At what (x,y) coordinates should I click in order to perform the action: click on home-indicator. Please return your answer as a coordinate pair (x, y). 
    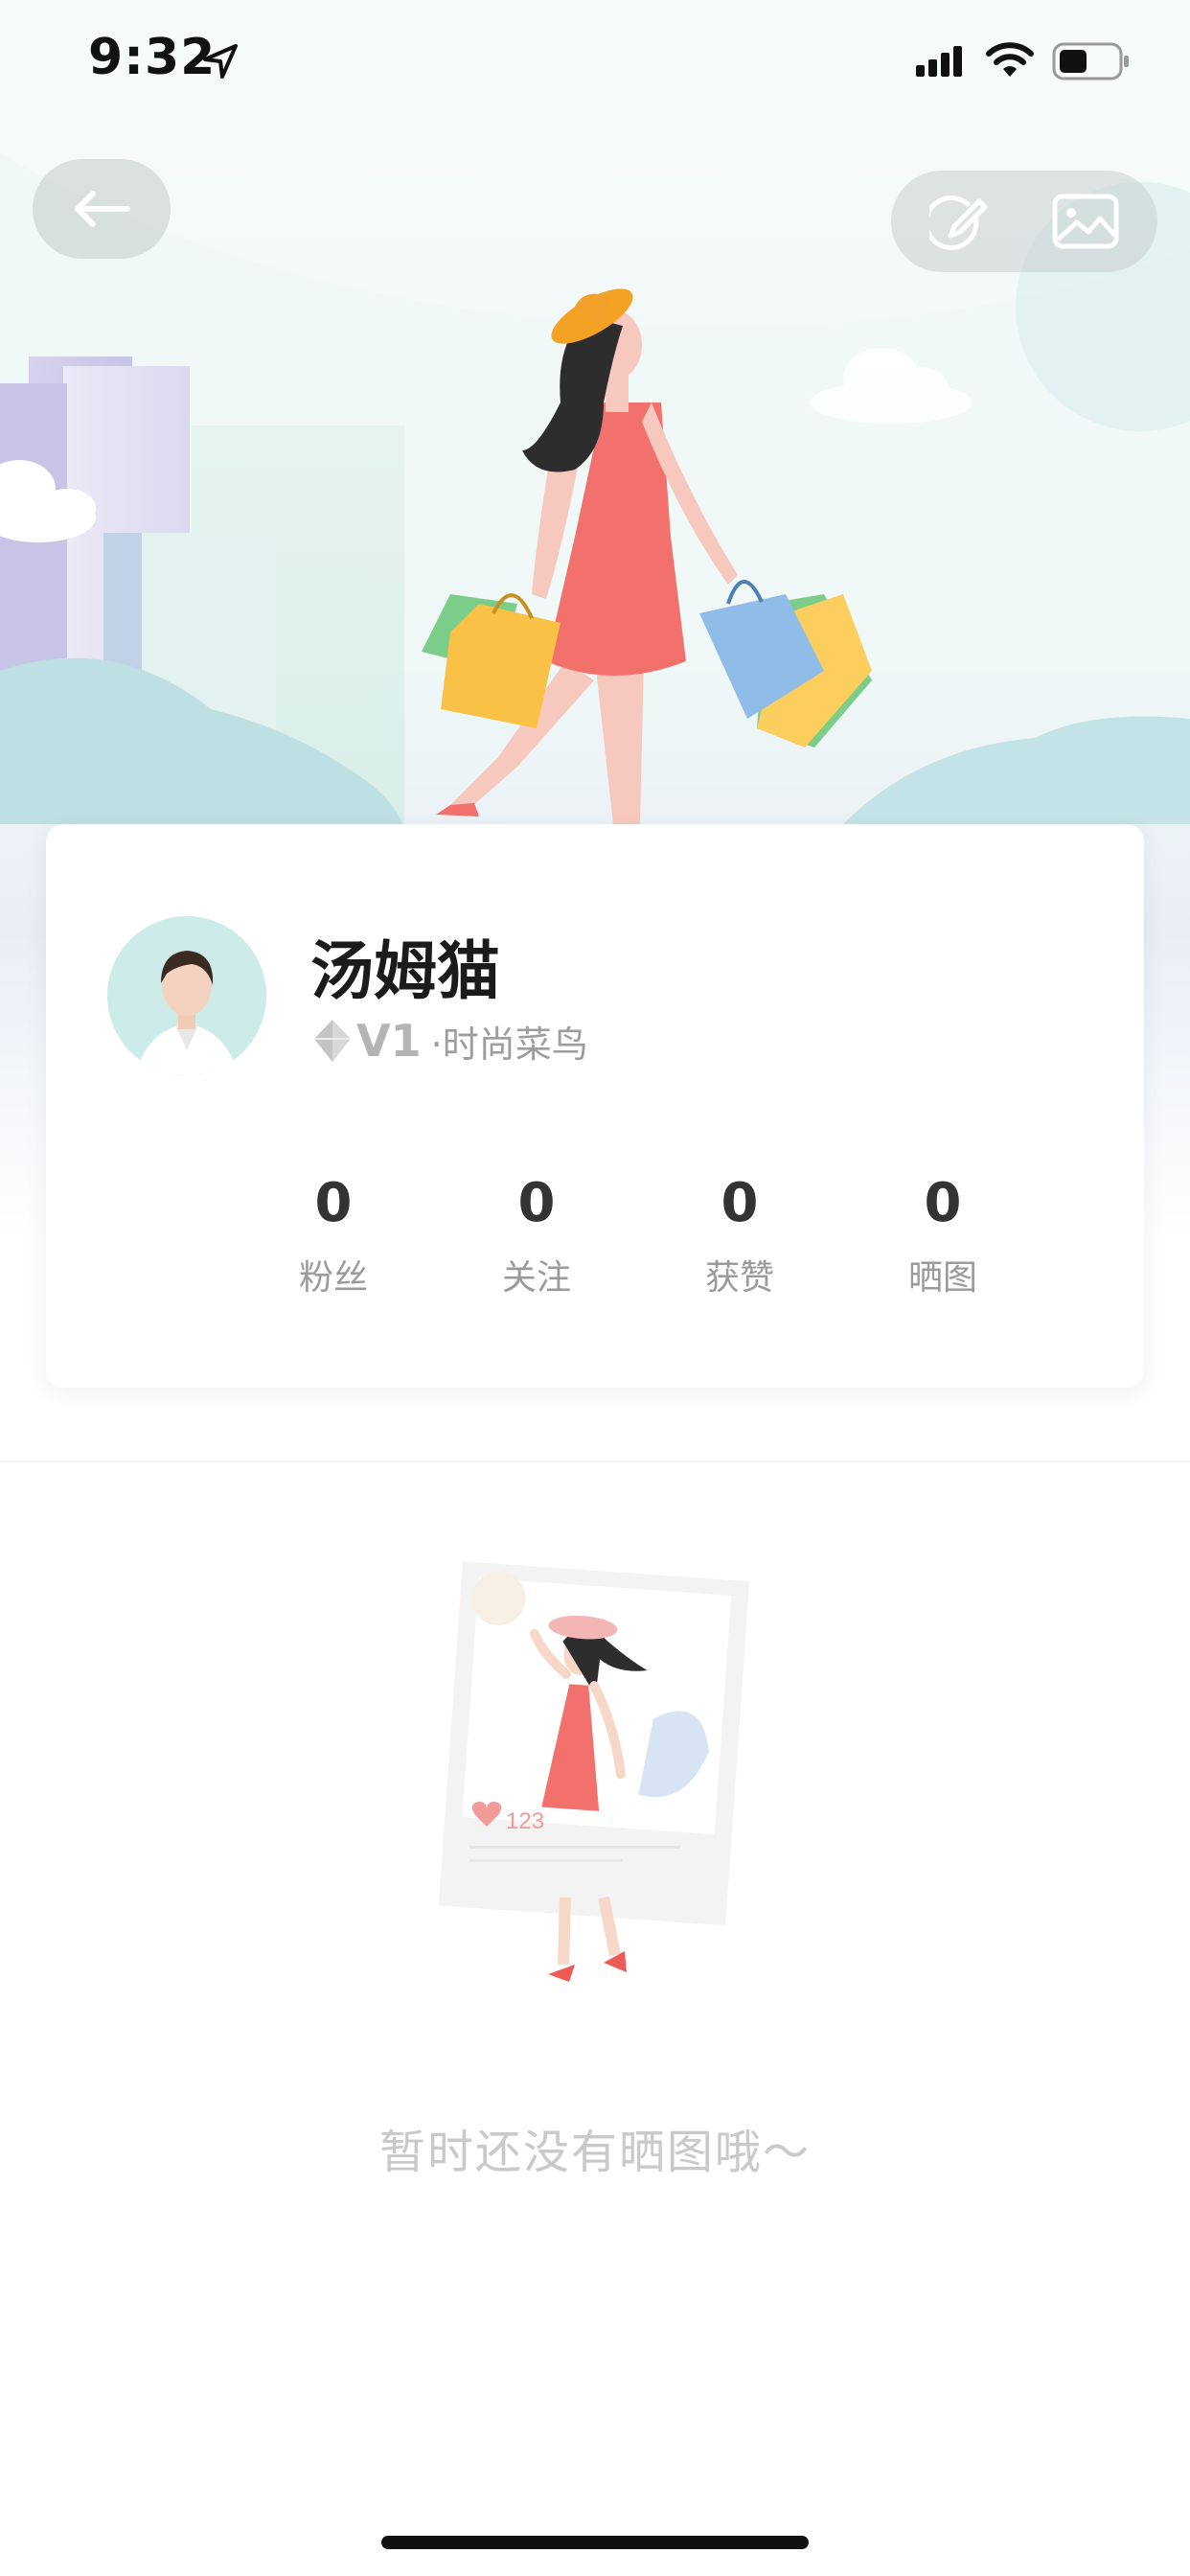
    Looking at the image, I should click on (595, 2542).